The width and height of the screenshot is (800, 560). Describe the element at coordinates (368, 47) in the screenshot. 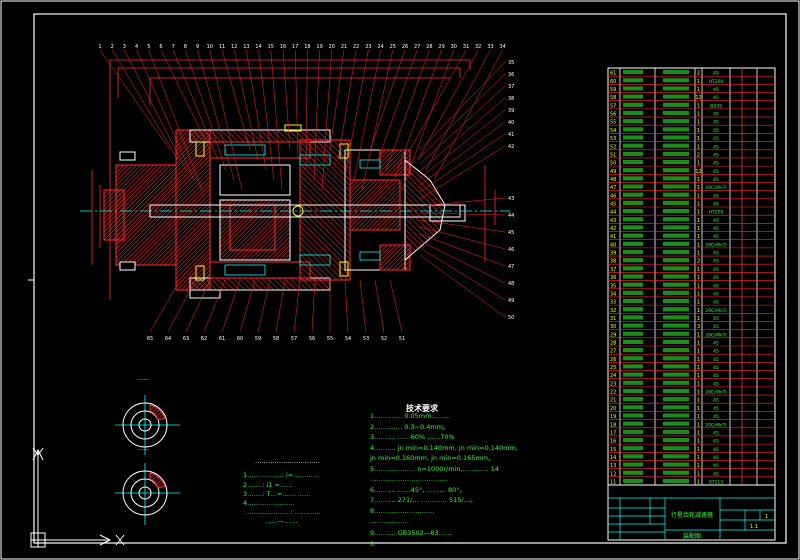

I see `callout-number: 23` at that location.